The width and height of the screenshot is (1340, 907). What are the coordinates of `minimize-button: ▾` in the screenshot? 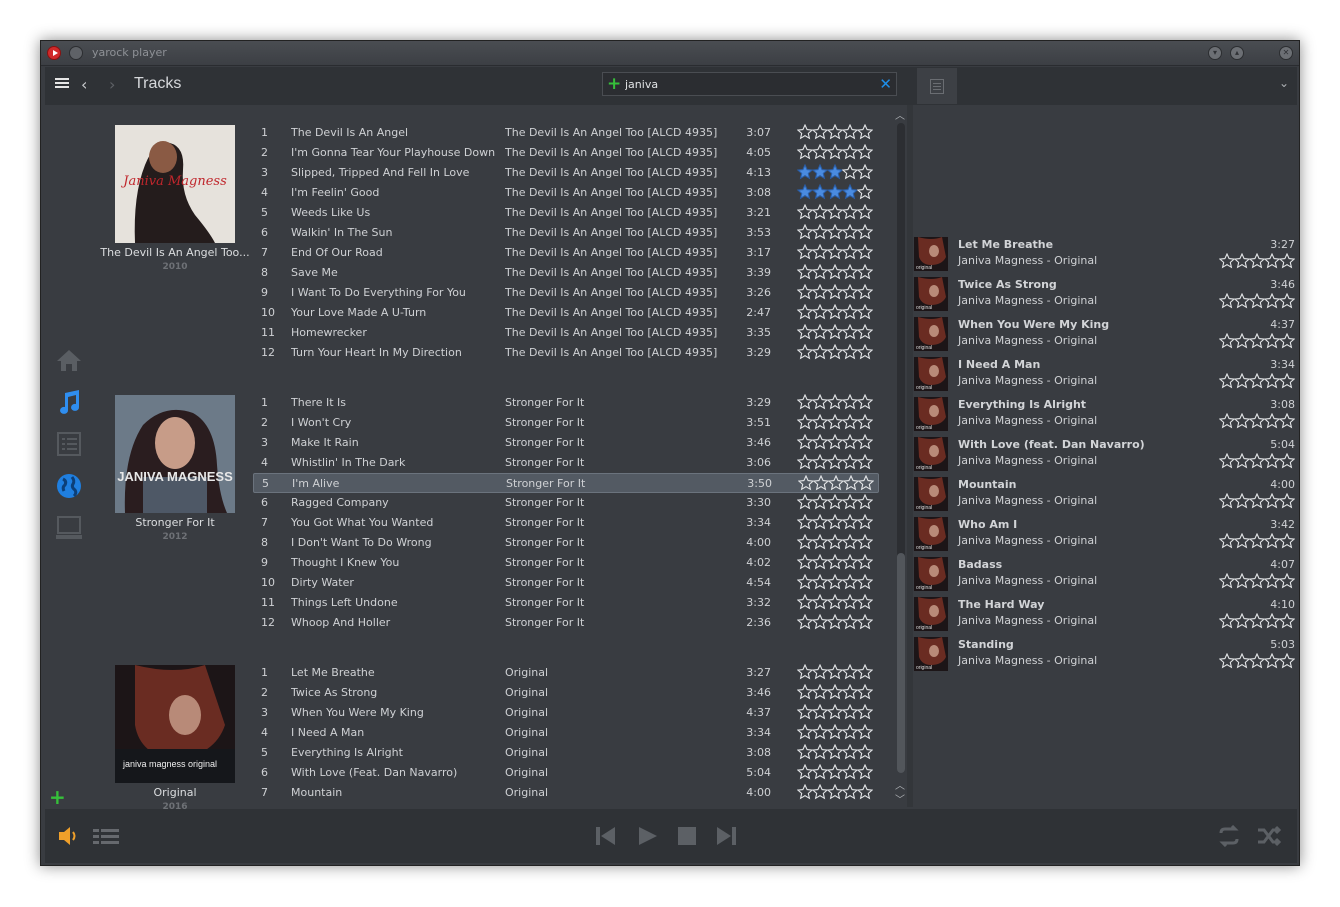 It's located at (1215, 53).